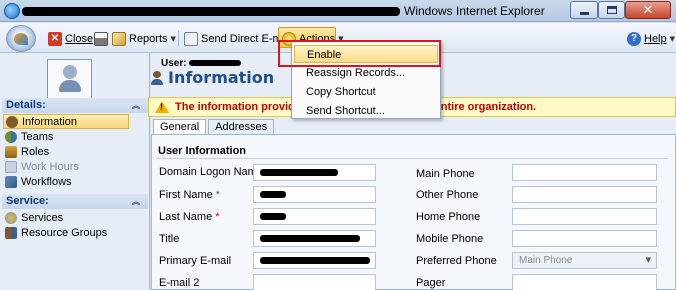  What do you see at coordinates (46, 181) in the screenshot?
I see `nav-item-label: Workflows` at bounding box center [46, 181].